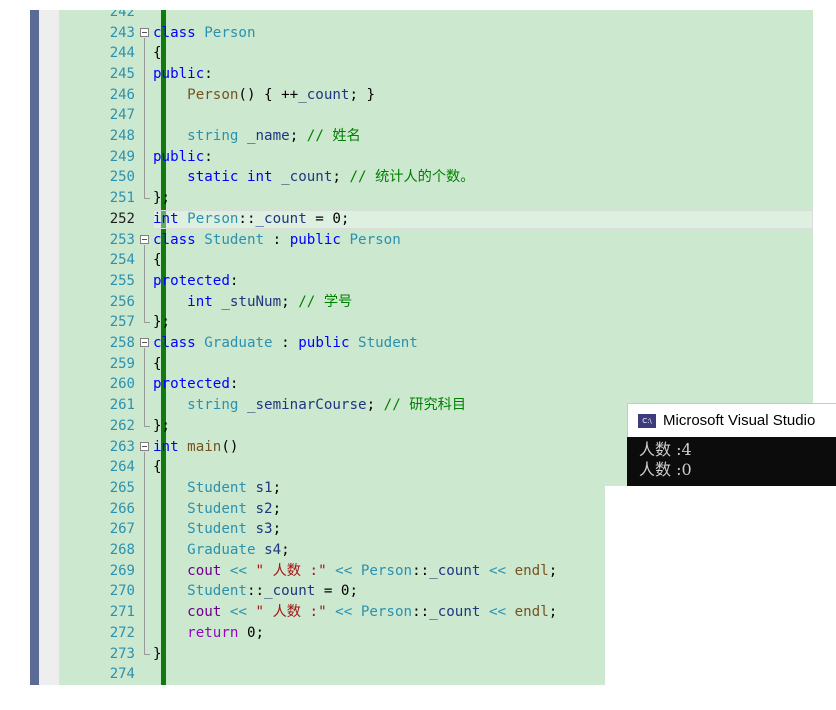  Describe the element at coordinates (157, 654) in the screenshot. I see `code-text: }` at that location.